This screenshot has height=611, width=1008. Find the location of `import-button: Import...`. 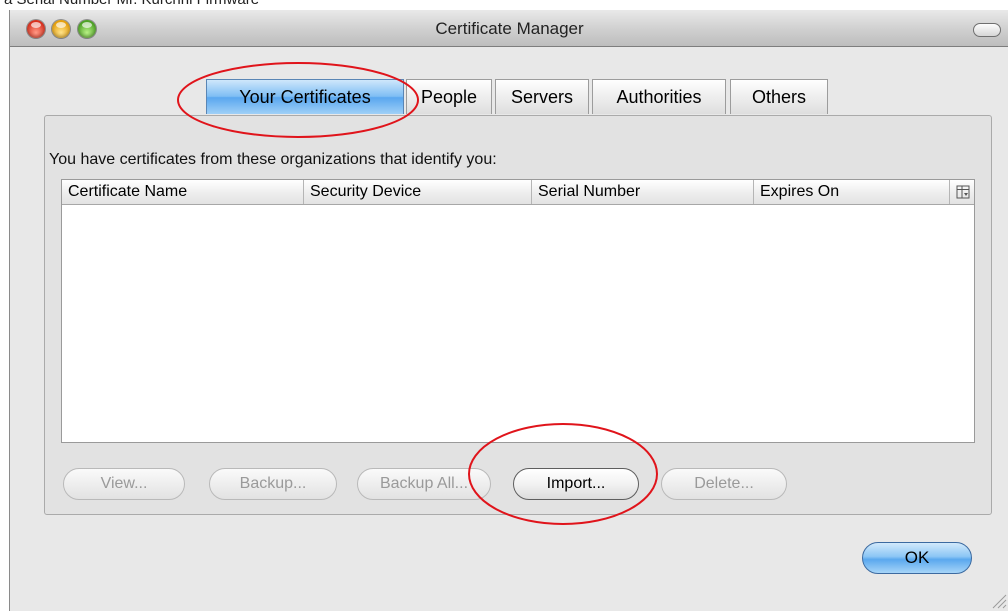

import-button: Import... is located at coordinates (576, 484).